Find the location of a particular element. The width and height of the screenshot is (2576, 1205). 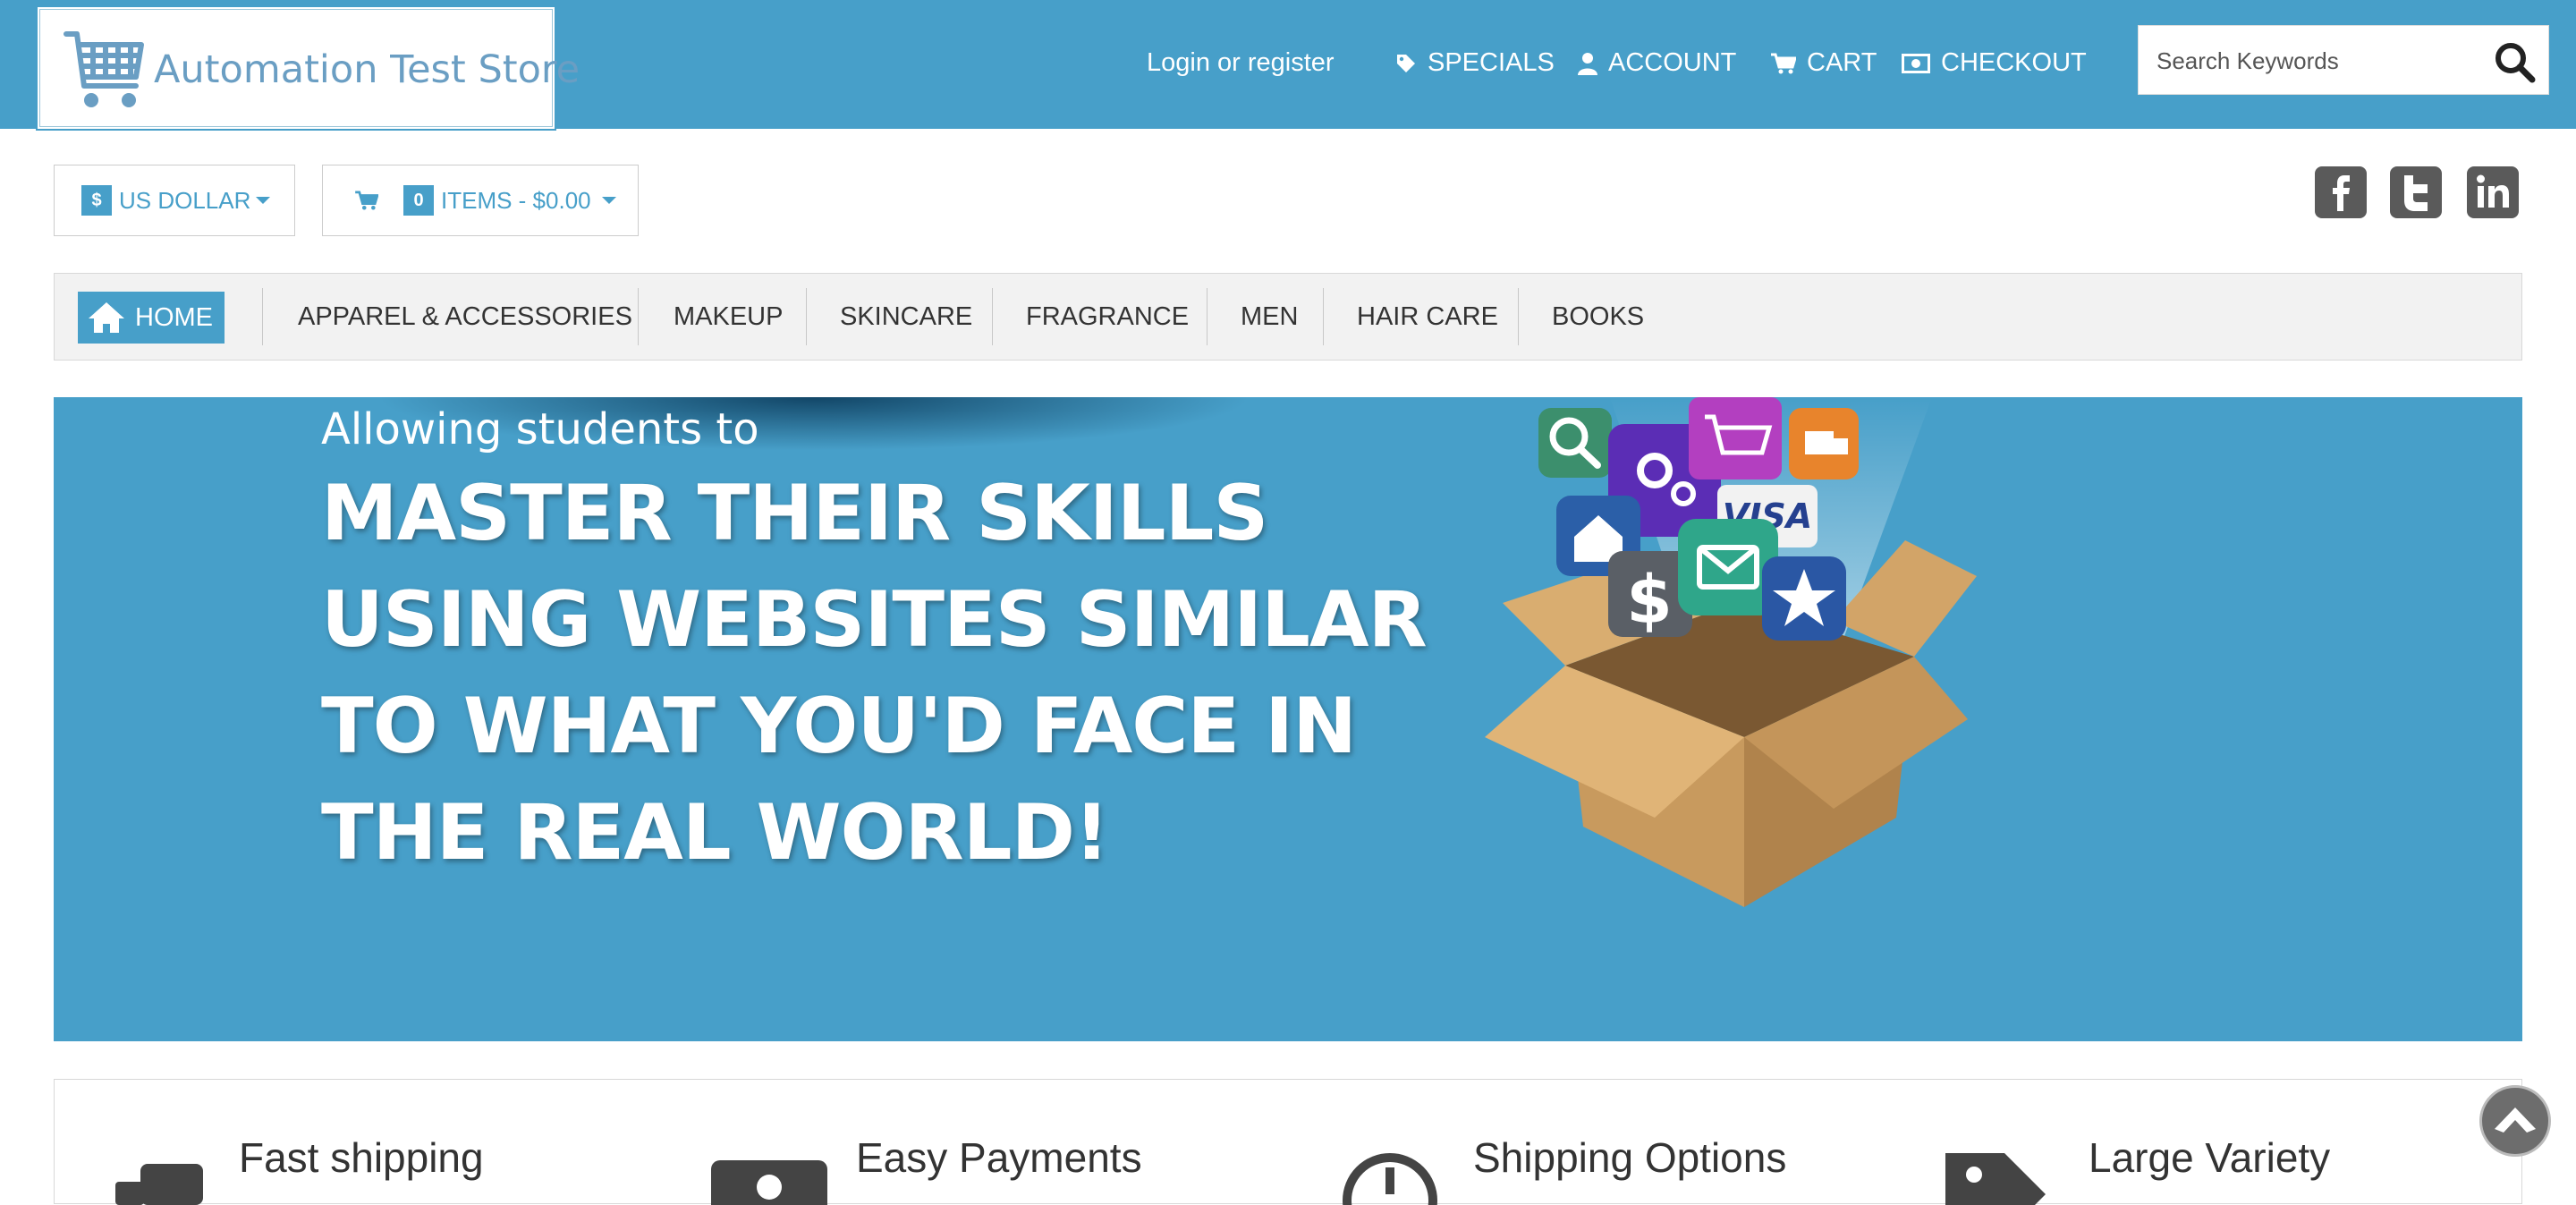

cart-logo-icon is located at coordinates (104, 69).